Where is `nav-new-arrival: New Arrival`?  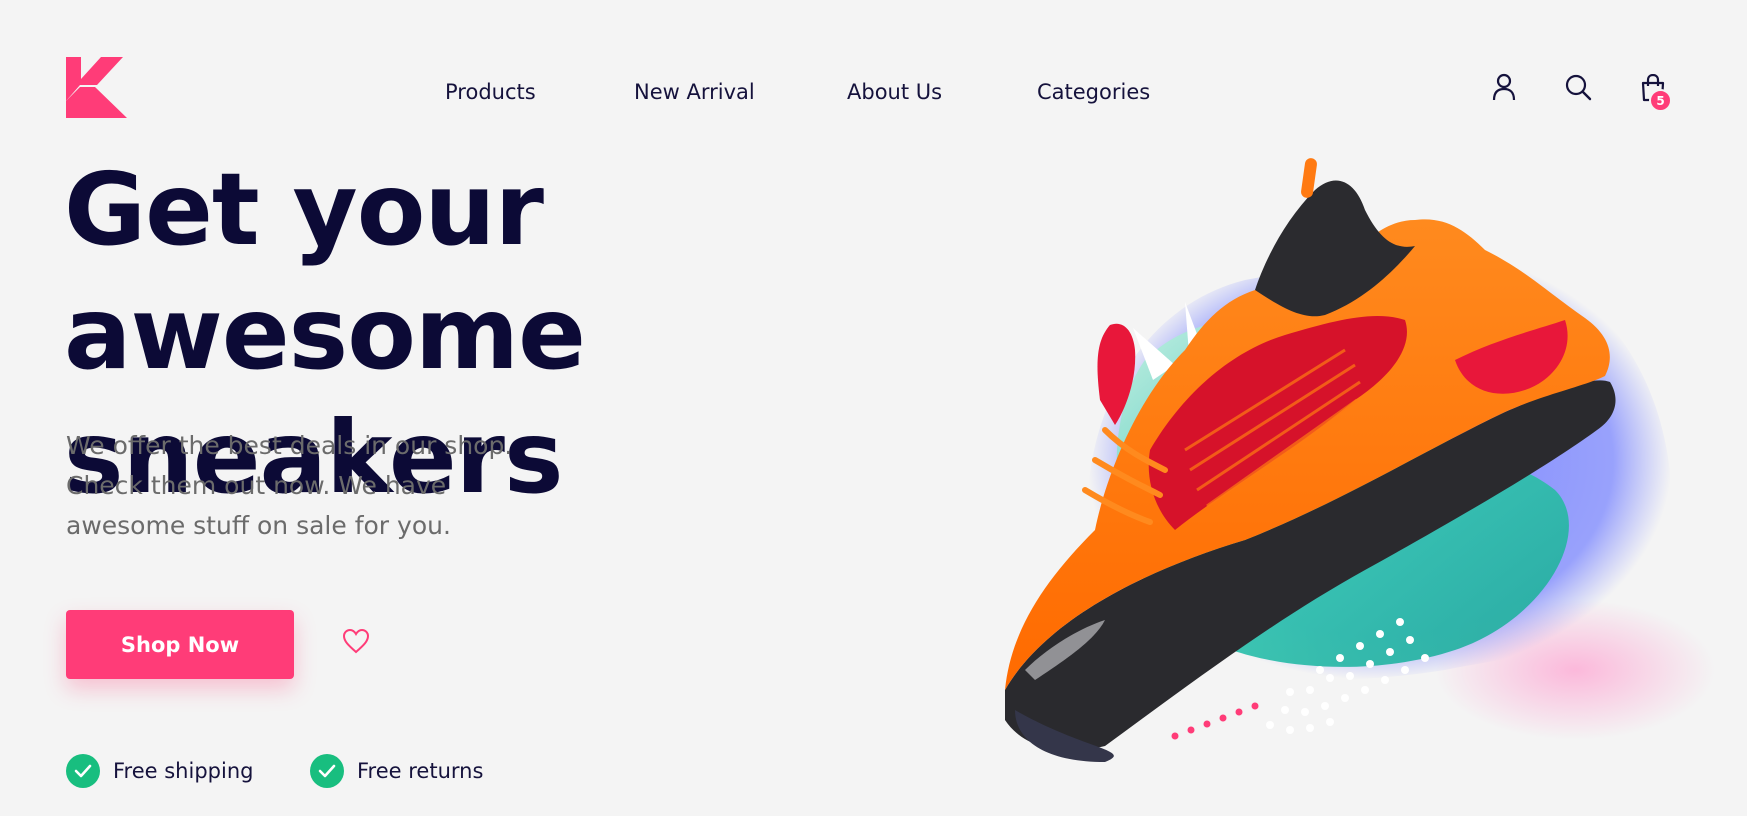
nav-new-arrival: New Arrival is located at coordinates (694, 92).